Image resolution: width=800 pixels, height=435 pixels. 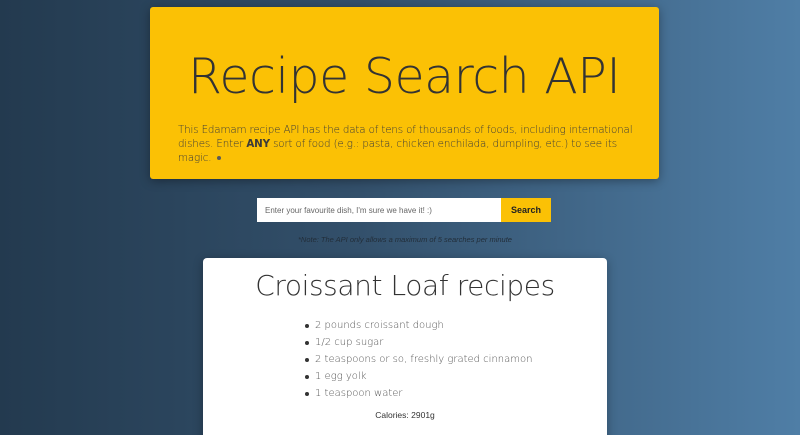 What do you see at coordinates (341, 376) in the screenshot?
I see `ingredient-text: 1 egg yolk` at bounding box center [341, 376].